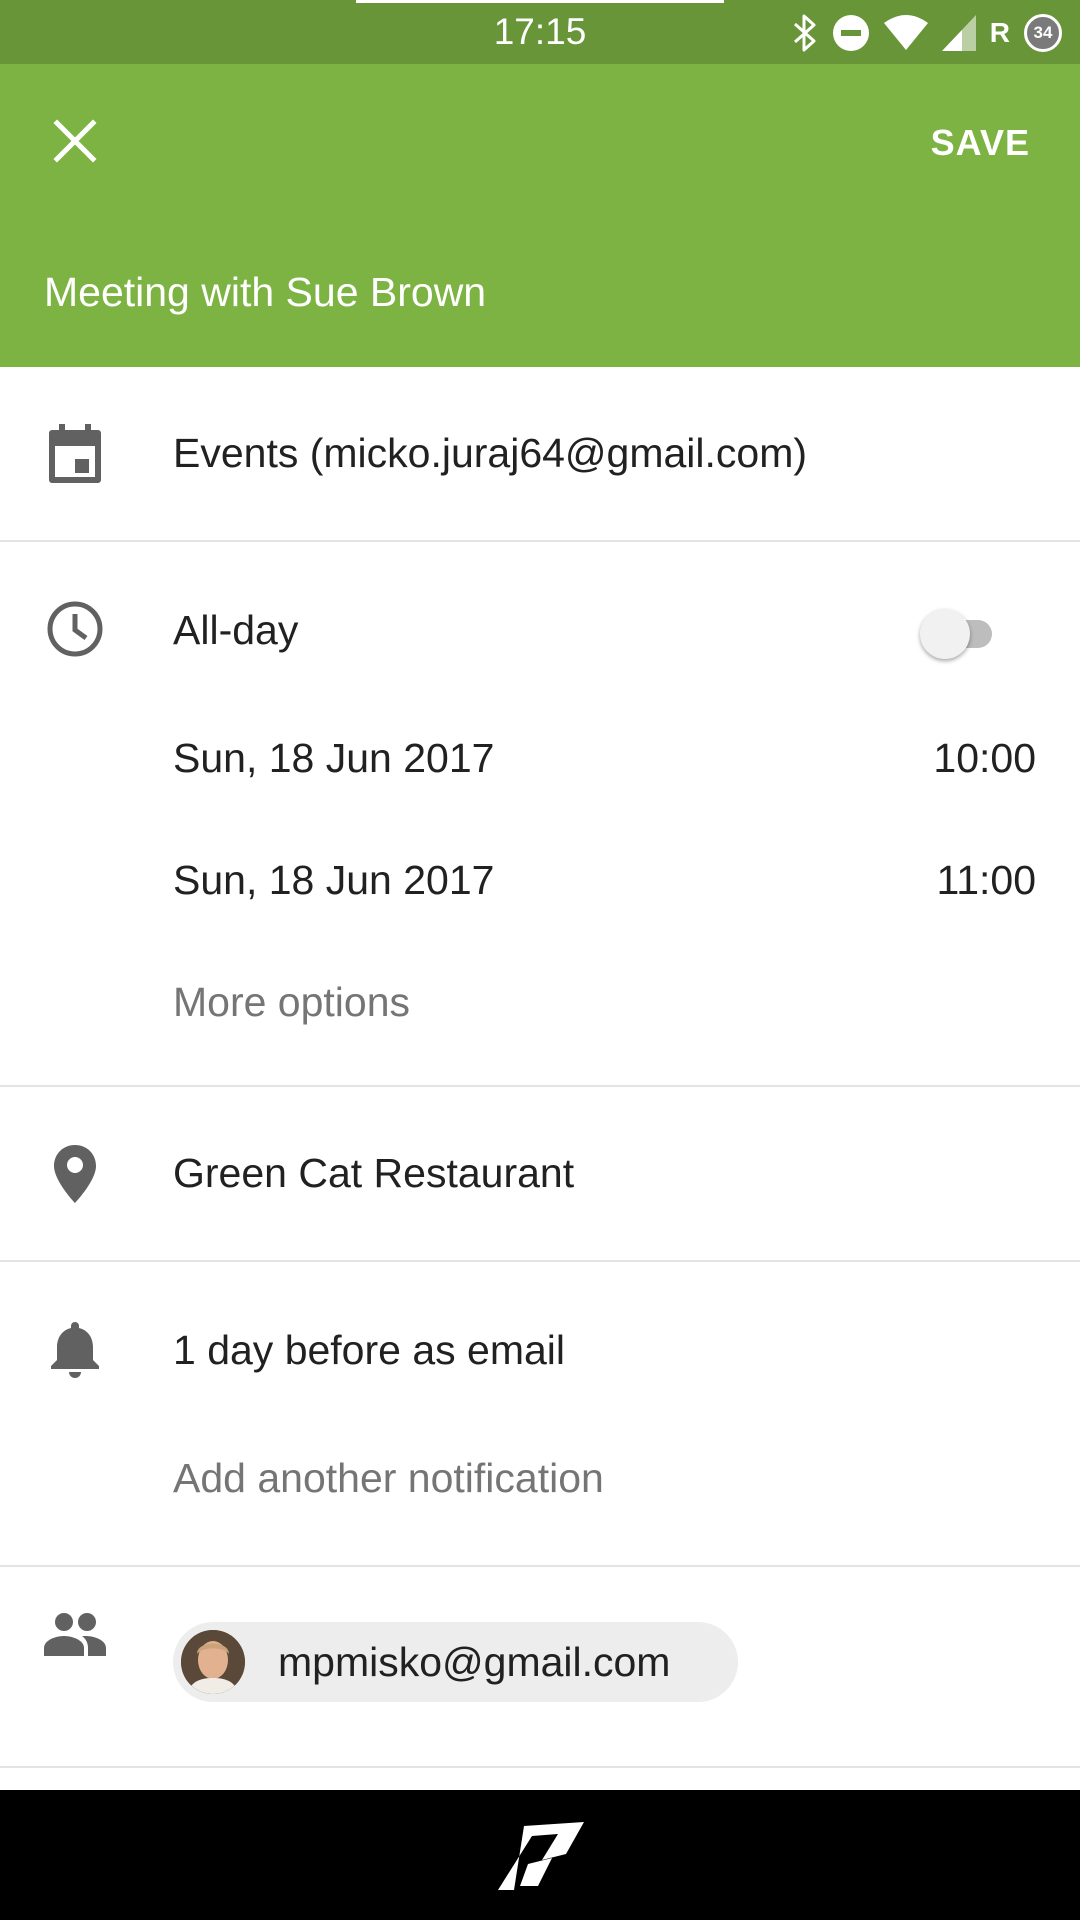 Image resolution: width=1080 pixels, height=1920 pixels. What do you see at coordinates (540, 1) in the screenshot?
I see `status-bar-indicator` at bounding box center [540, 1].